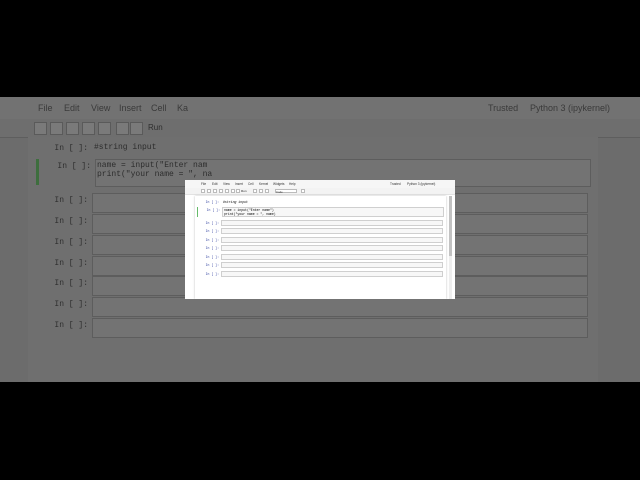 Image resolution: width=640 pixels, height=480 pixels. Describe the element at coordinates (40, 128) in the screenshot. I see `bg-save-icon` at that location.